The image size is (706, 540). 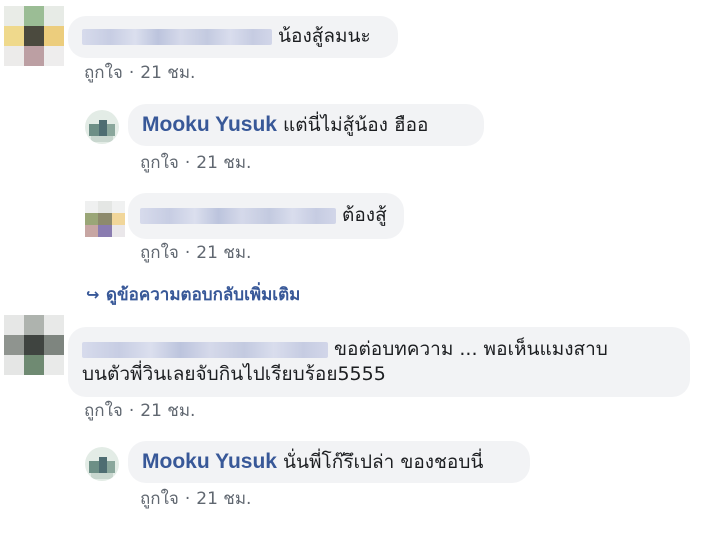 I want to click on reply-arrow-icon: ↪, so click(x=93, y=294).